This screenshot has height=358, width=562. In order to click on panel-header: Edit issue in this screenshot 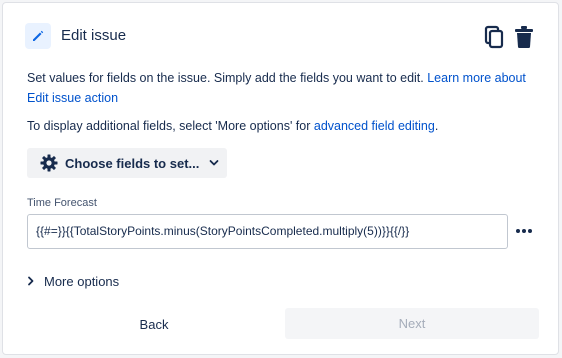, I will do `click(280, 37)`.